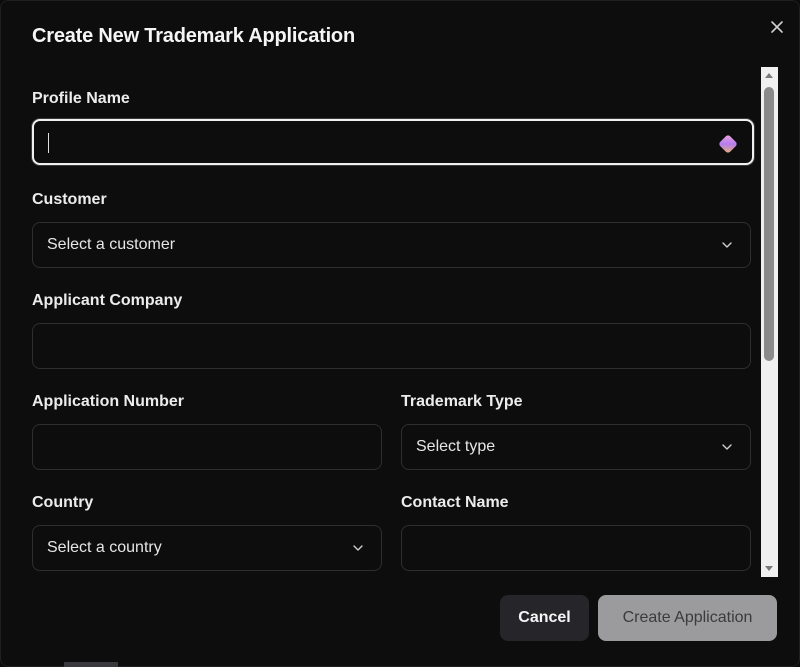 This screenshot has width=800, height=667. Describe the element at coordinates (107, 300) in the screenshot. I see `applicant-company-label: Applicant Company` at that location.